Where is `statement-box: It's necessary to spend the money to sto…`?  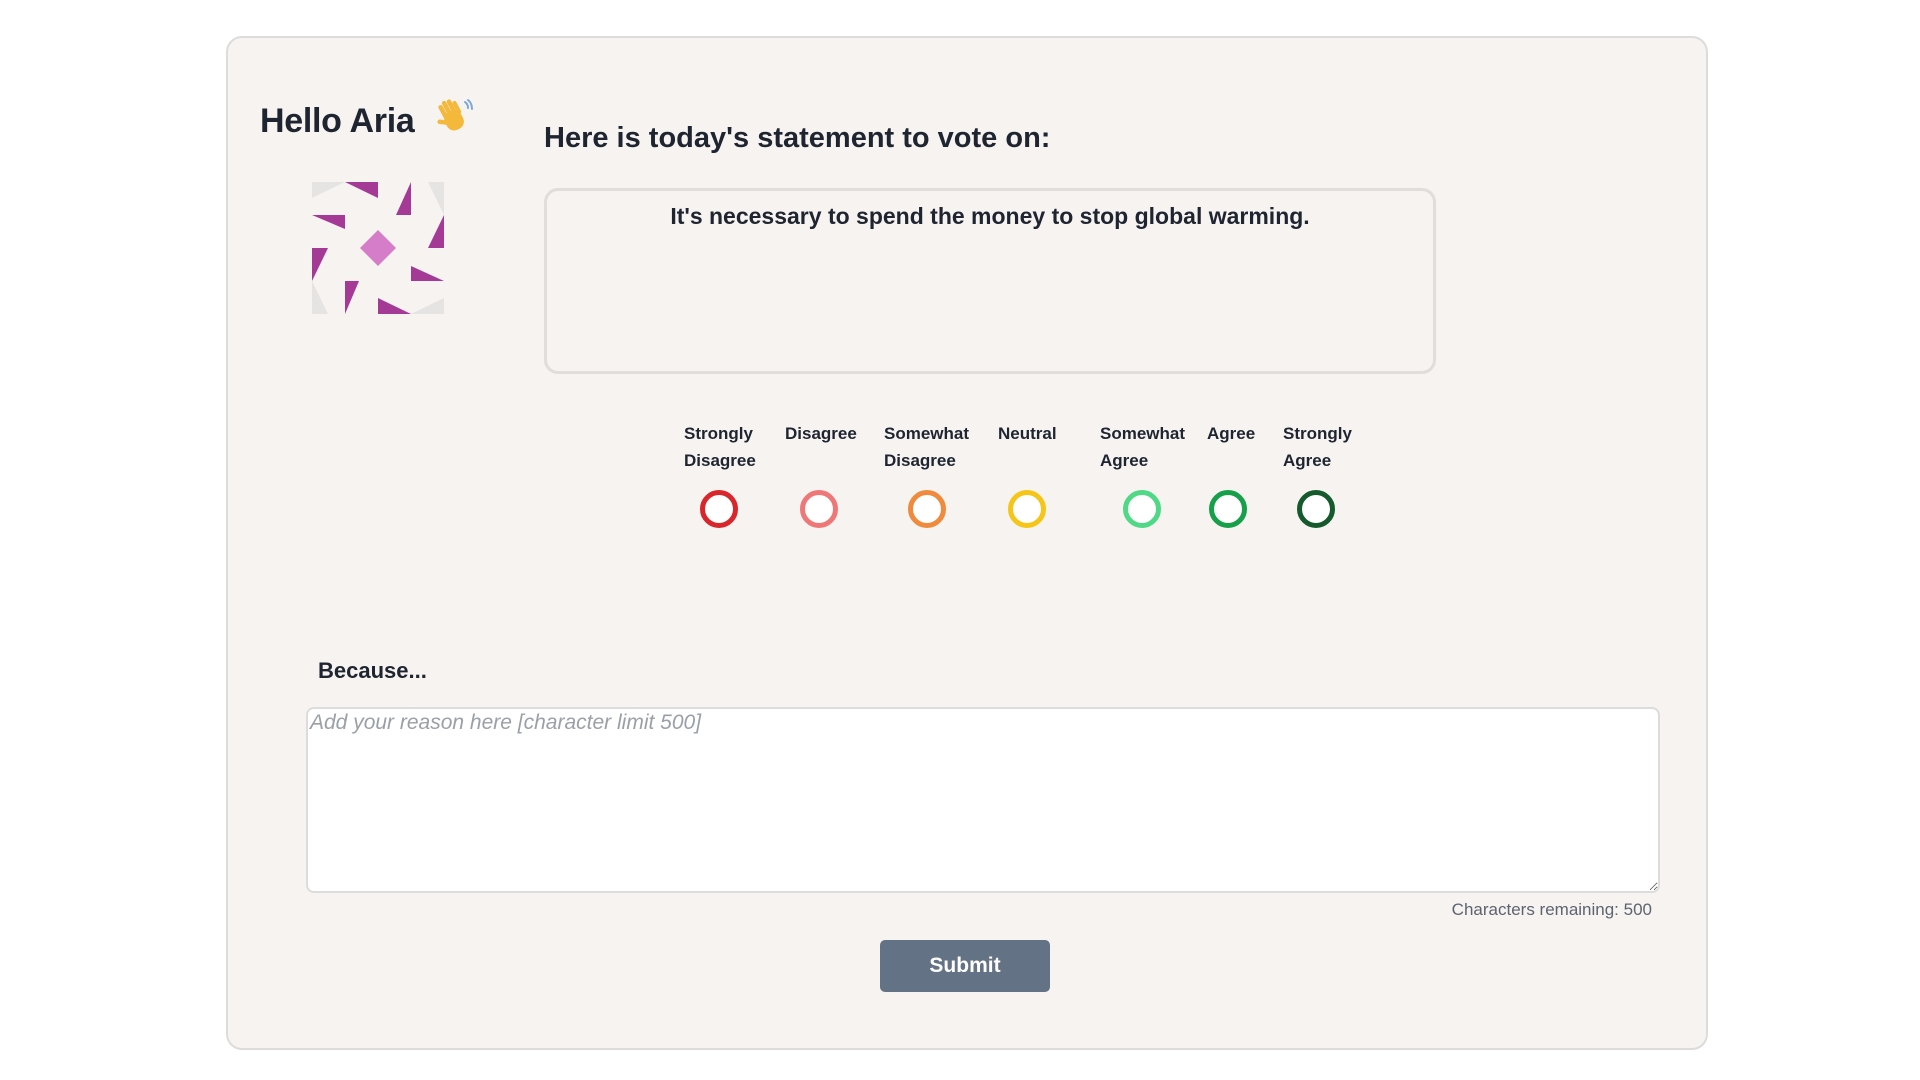
statement-box: It's necessary to spend the money to sto… is located at coordinates (990, 281).